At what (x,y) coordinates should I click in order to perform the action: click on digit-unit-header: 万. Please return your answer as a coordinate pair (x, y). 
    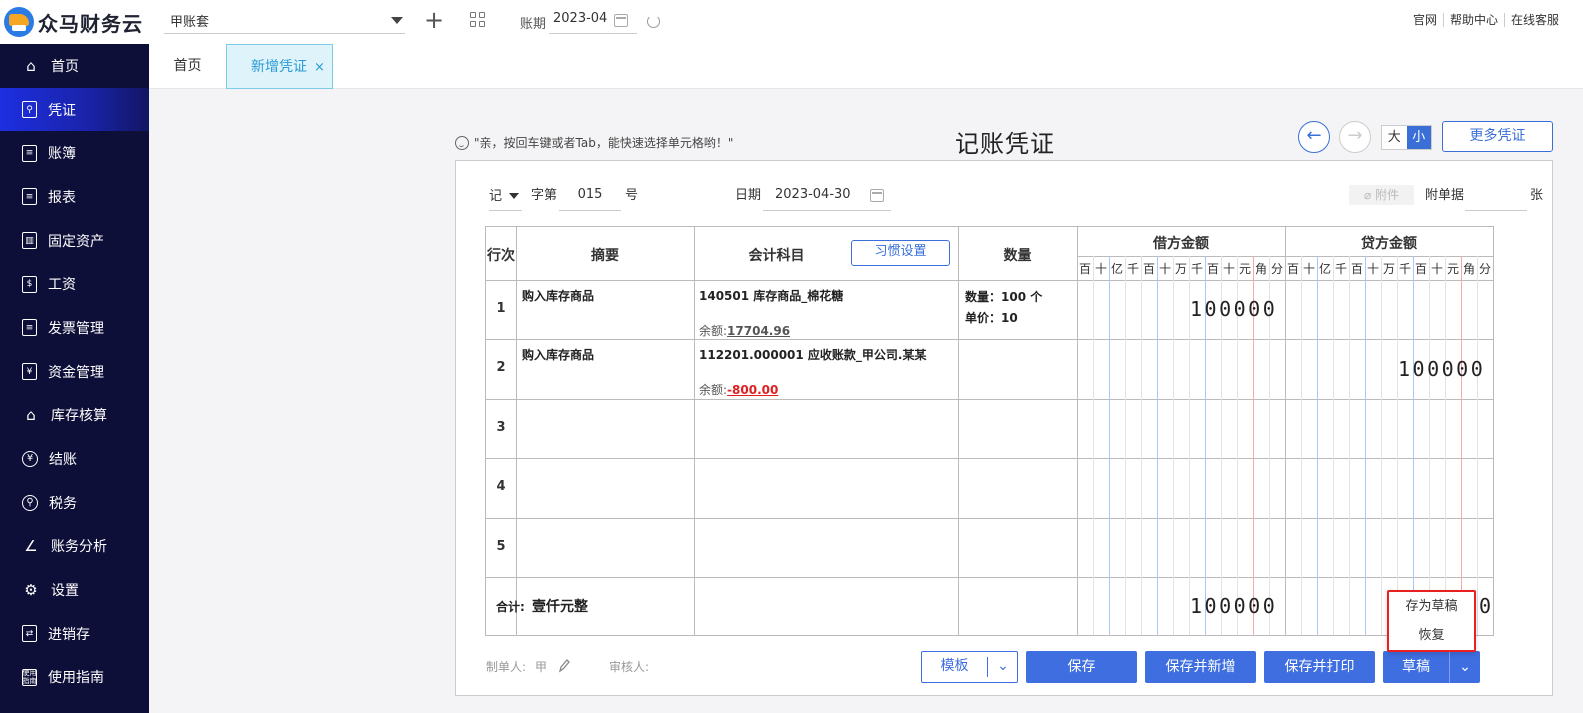
    Looking at the image, I should click on (1388, 269).